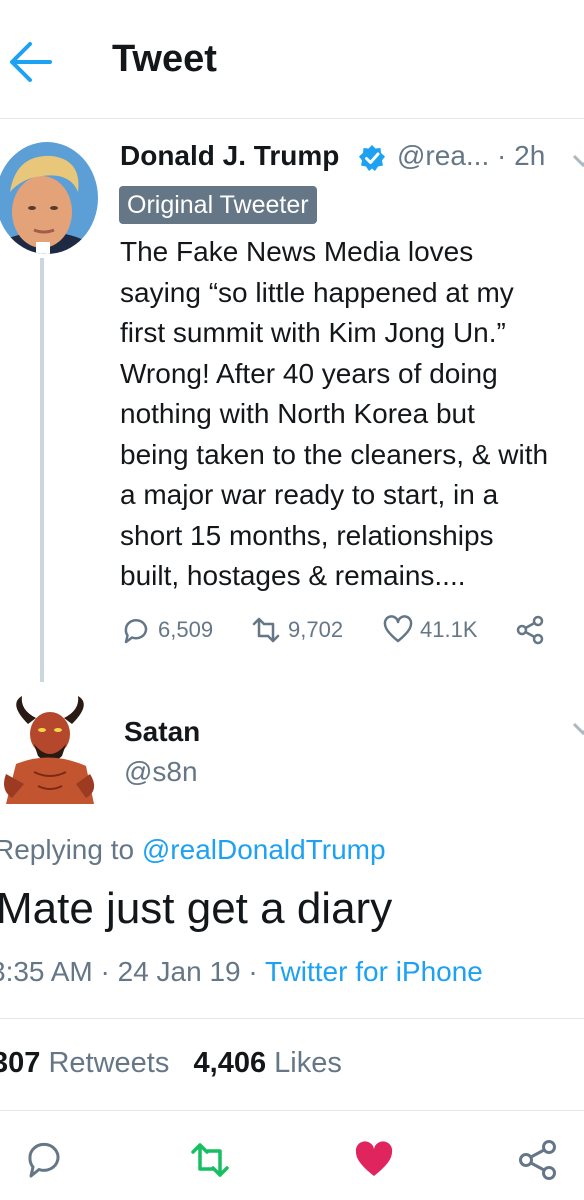 The width and height of the screenshot is (584, 1200). I want to click on replying-to: Replying to @realDonaldTrump, so click(193, 850).